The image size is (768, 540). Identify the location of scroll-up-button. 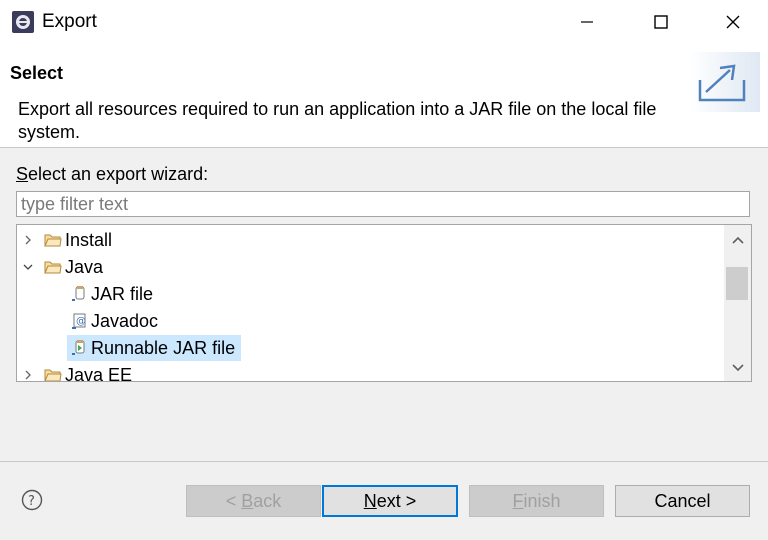
(737, 240).